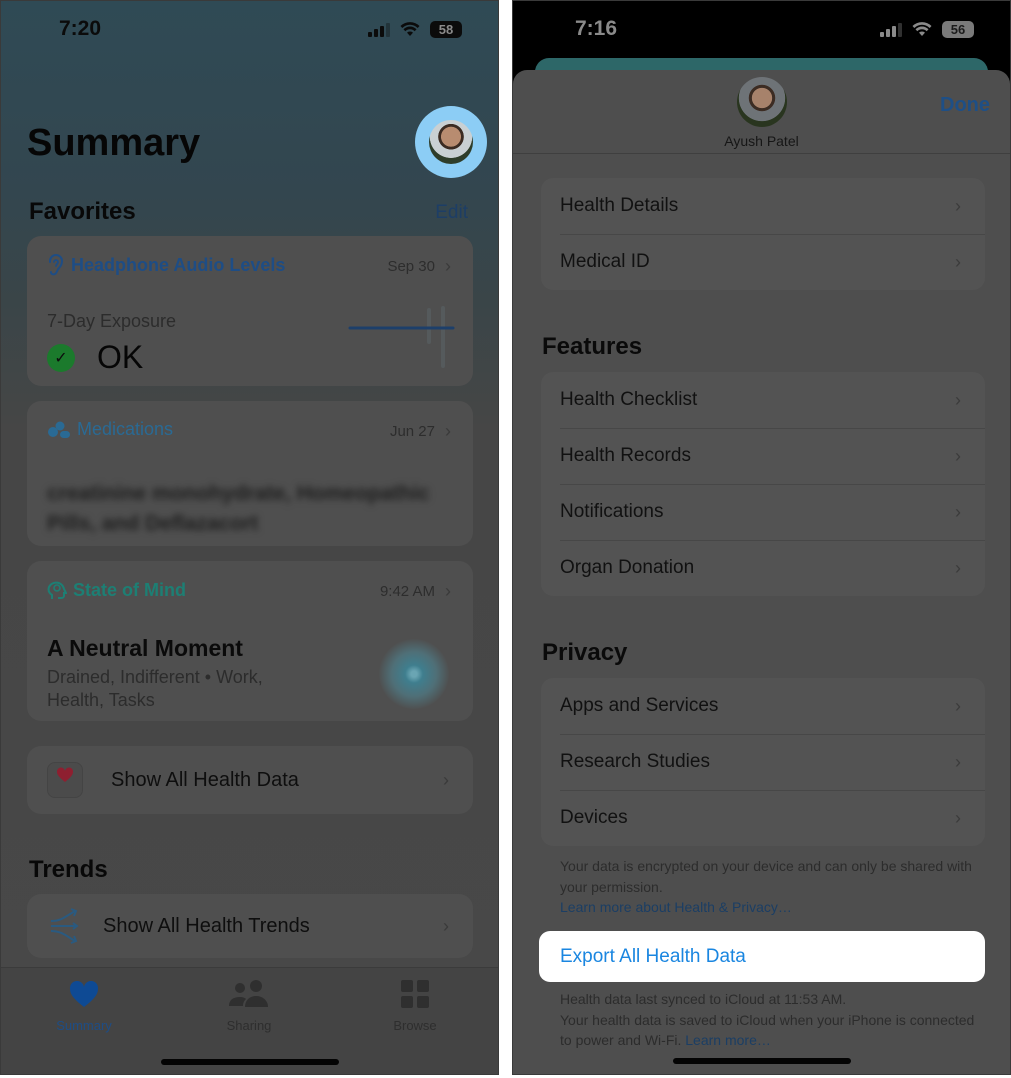  What do you see at coordinates (605, 261) in the screenshot?
I see `row-label: Medical ID` at bounding box center [605, 261].